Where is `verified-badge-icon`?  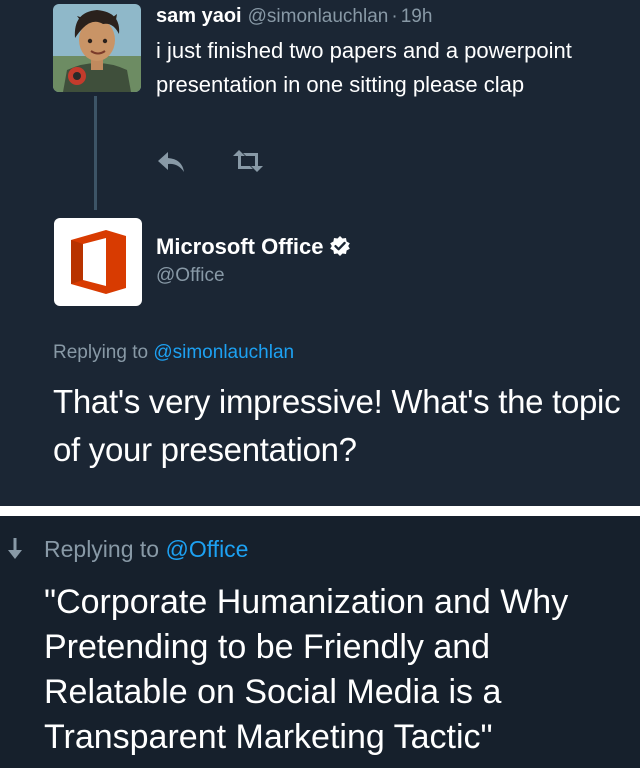
verified-badge-icon is located at coordinates (340, 246).